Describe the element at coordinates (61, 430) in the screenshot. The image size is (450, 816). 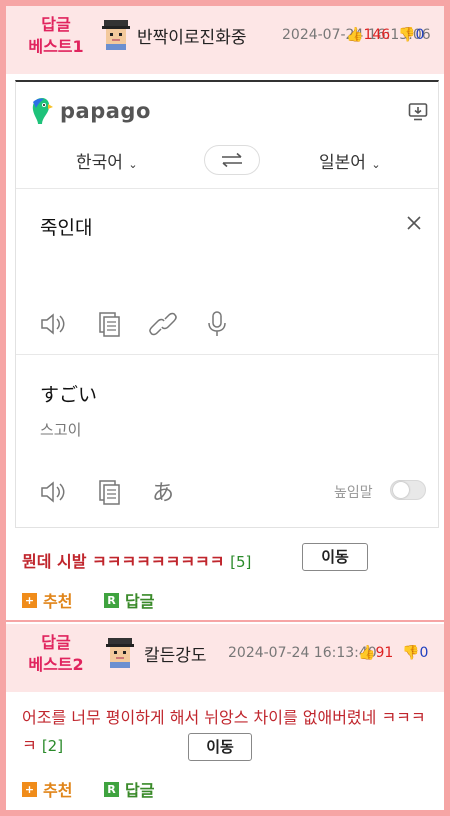
I see `pronunciation-text: 스고이` at that location.